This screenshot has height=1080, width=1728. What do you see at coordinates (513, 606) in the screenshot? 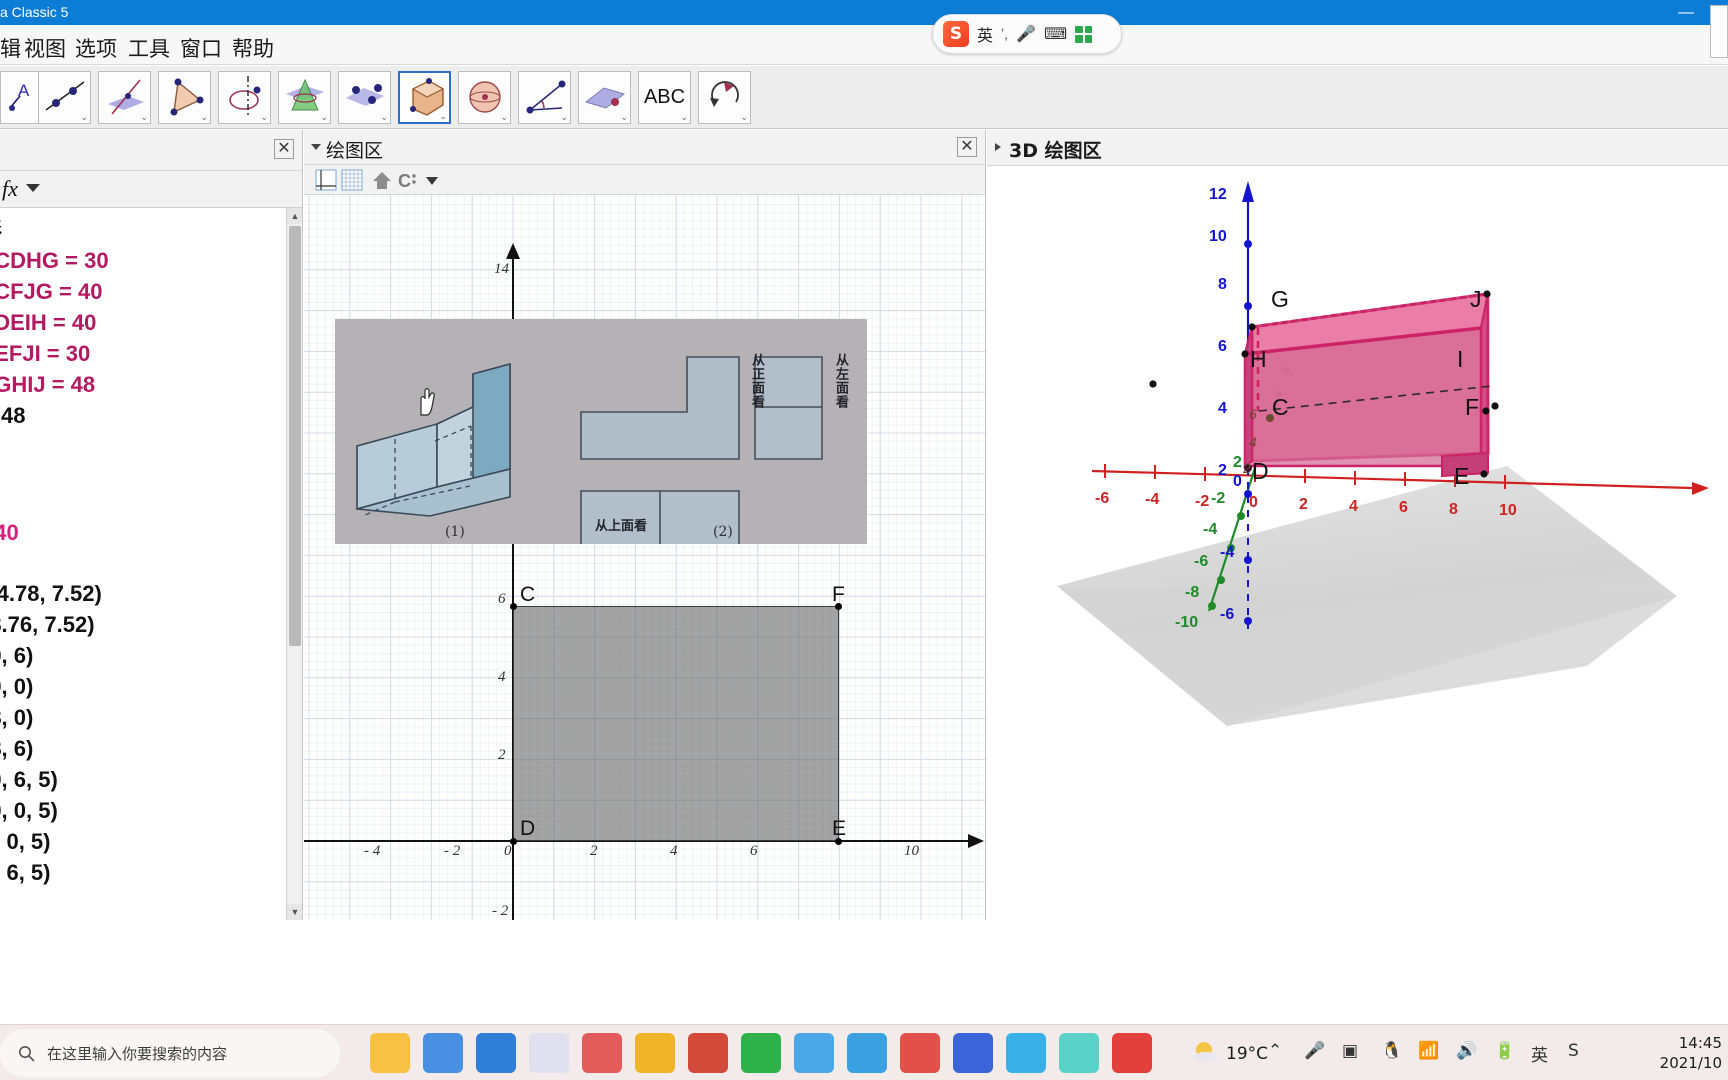
I see `point-C` at bounding box center [513, 606].